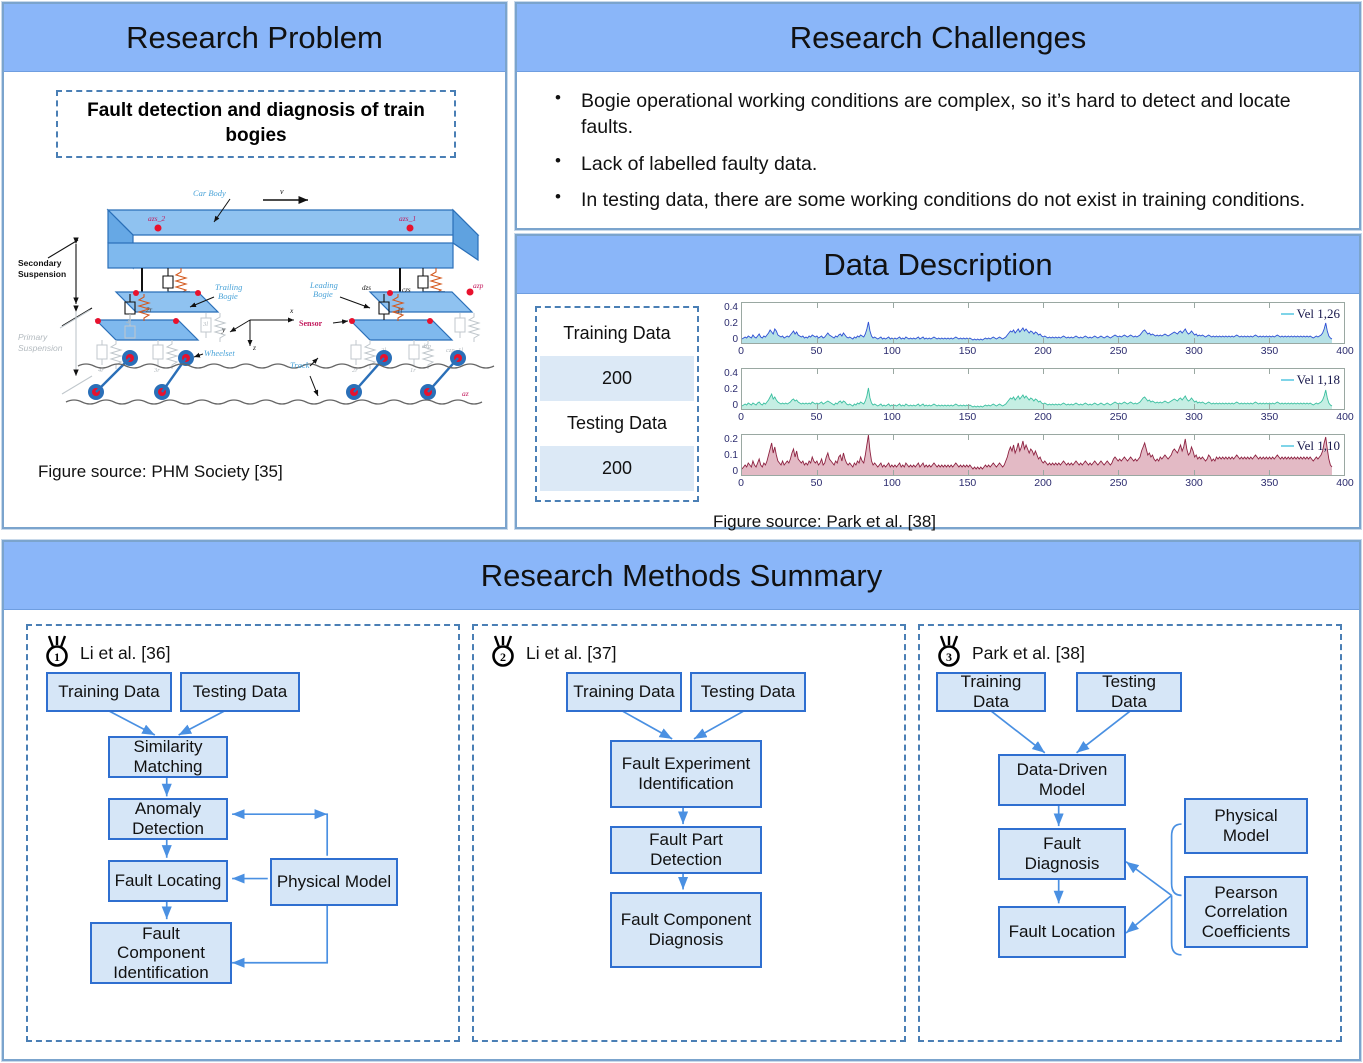 This screenshot has width=1363, height=1063. I want to click on figure-label-velocity: v, so click(282, 191).